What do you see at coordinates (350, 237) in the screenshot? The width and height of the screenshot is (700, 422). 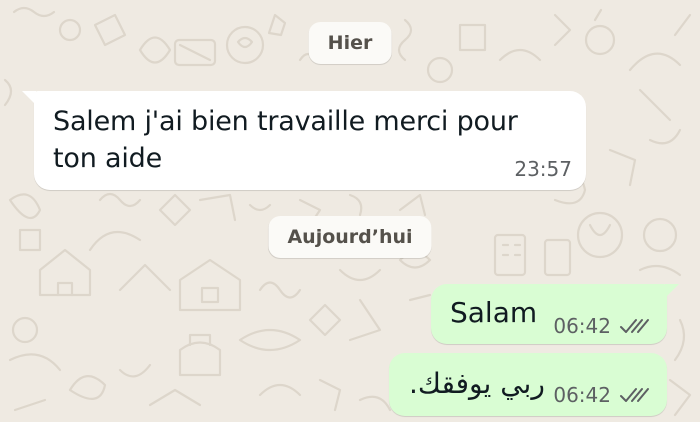 I see `date-separator-today: Aujourd’hui` at bounding box center [350, 237].